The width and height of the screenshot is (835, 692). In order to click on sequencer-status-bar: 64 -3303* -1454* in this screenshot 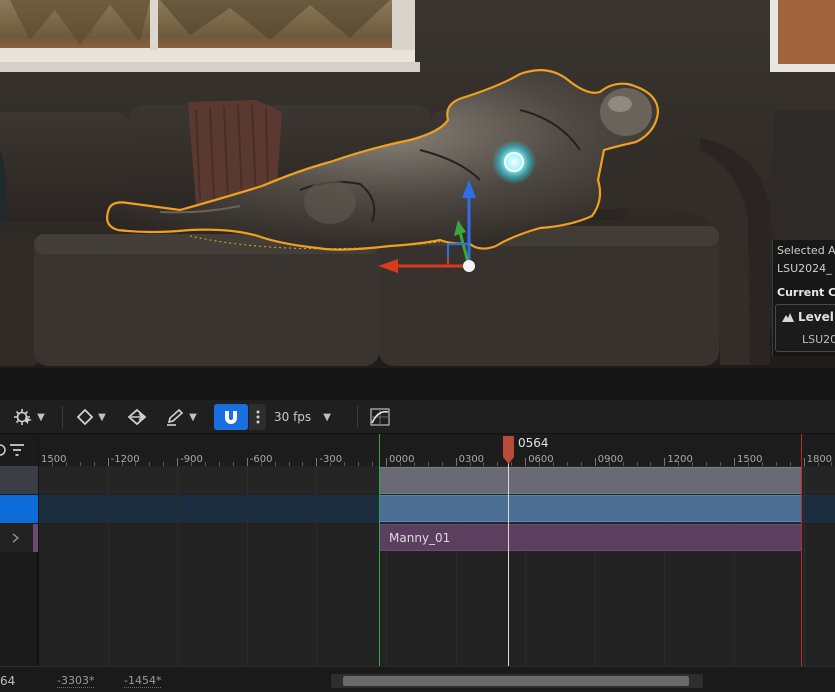, I will do `click(417, 679)`.